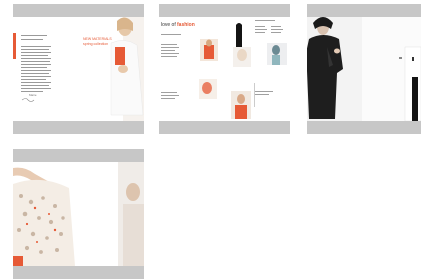 The width and height of the screenshot is (421, 279). I want to click on spread-2-title-word-1: love of, so click(168, 25).